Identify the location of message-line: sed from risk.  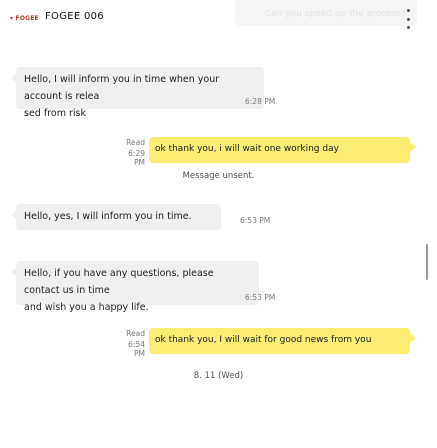
(55, 113).